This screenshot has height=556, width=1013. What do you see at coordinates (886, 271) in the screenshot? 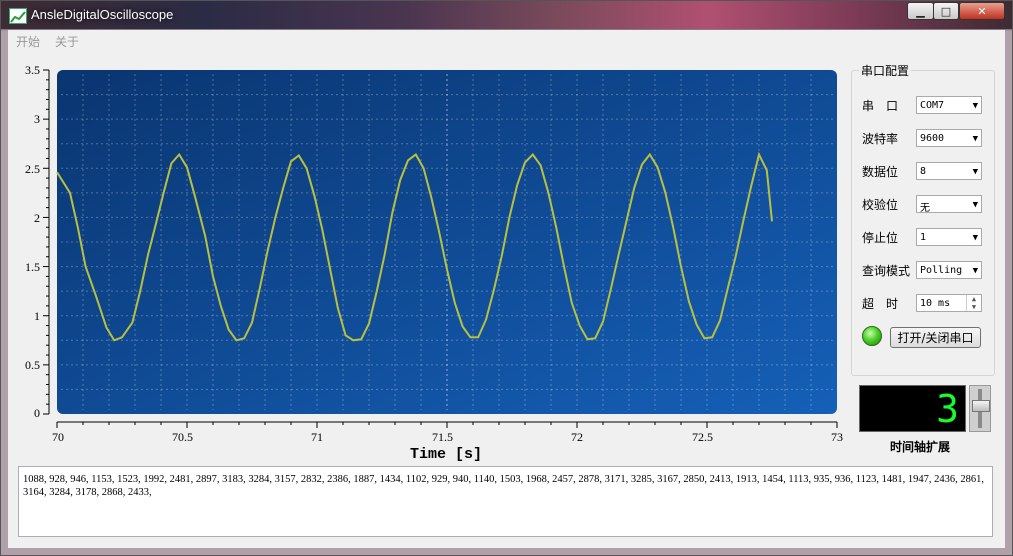
I see `query-mode-label: 查询模式` at bounding box center [886, 271].